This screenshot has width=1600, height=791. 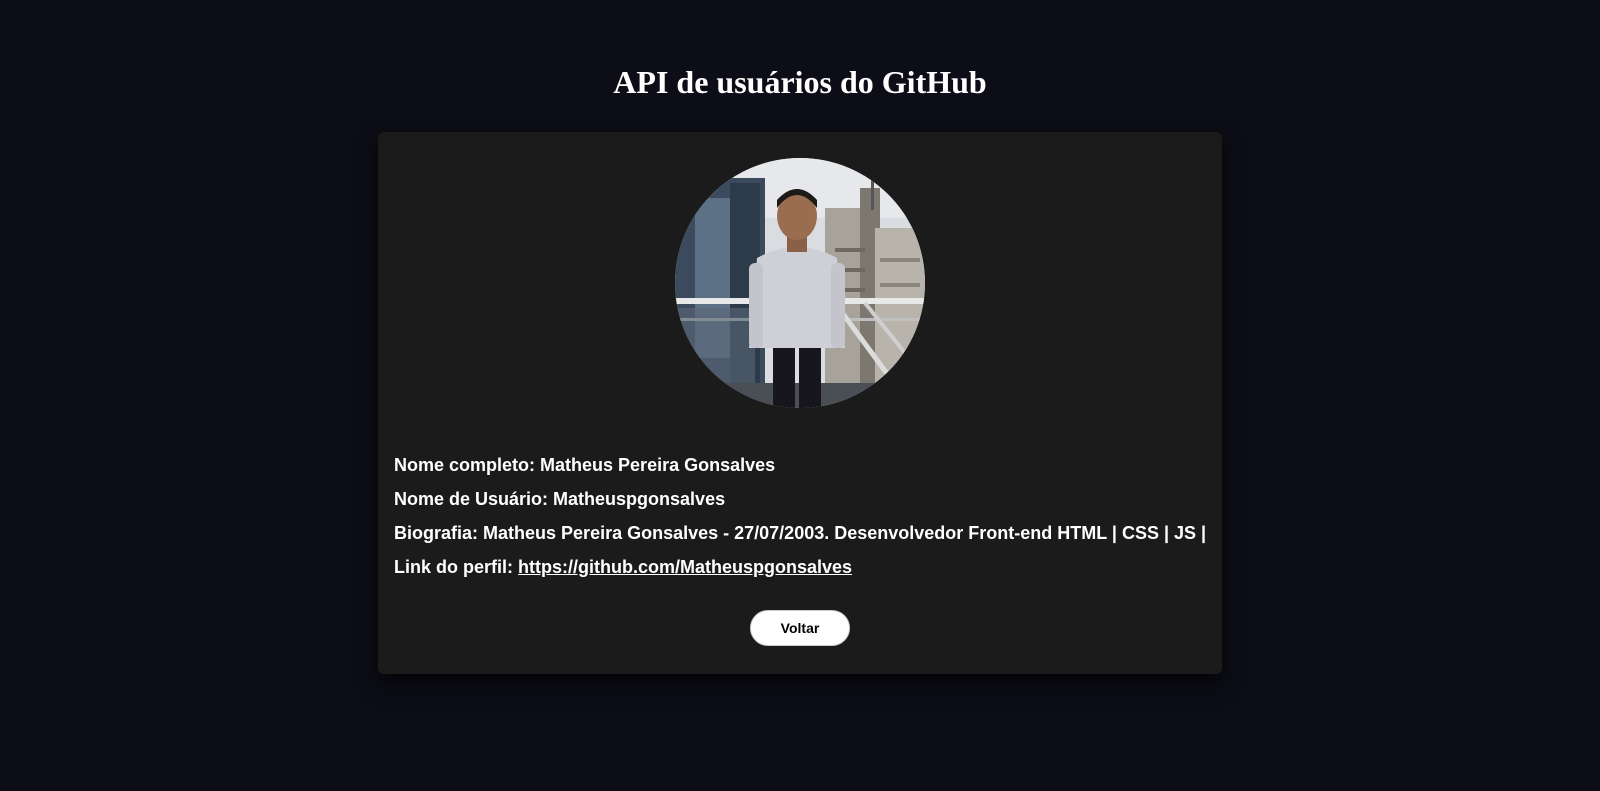 I want to click on profile-link: https://github.com/Matheuspgonsalves, so click(x=685, y=567).